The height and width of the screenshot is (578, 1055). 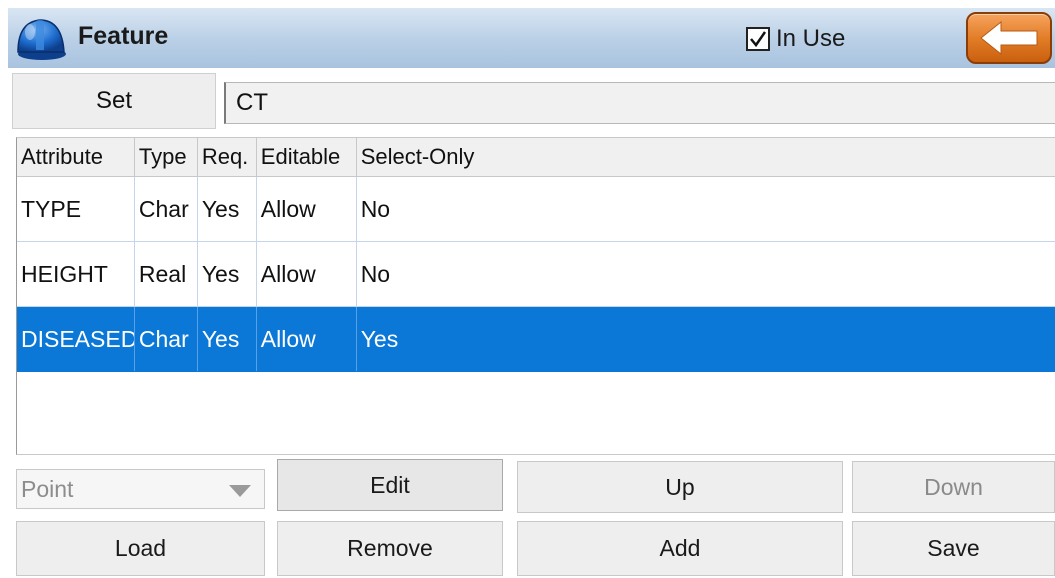 I want to click on table-row: HEIGHT Real Yes Allow No, so click(x=536, y=274).